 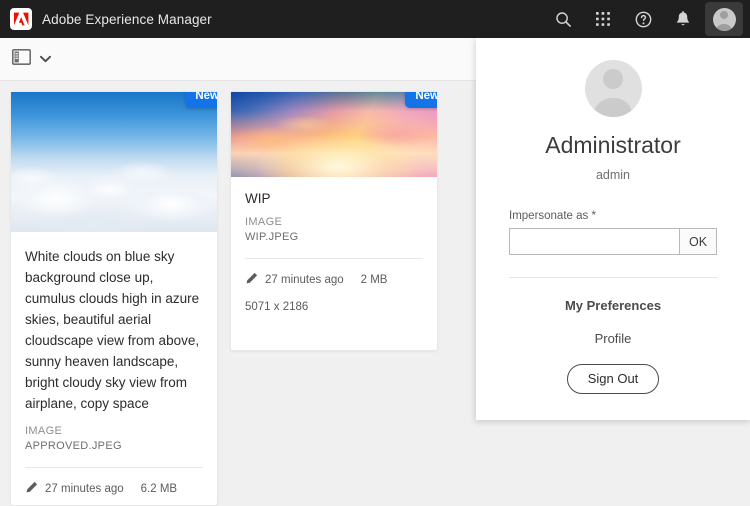 What do you see at coordinates (552, 216) in the screenshot?
I see `impersonate-label: Impersonate as *` at bounding box center [552, 216].